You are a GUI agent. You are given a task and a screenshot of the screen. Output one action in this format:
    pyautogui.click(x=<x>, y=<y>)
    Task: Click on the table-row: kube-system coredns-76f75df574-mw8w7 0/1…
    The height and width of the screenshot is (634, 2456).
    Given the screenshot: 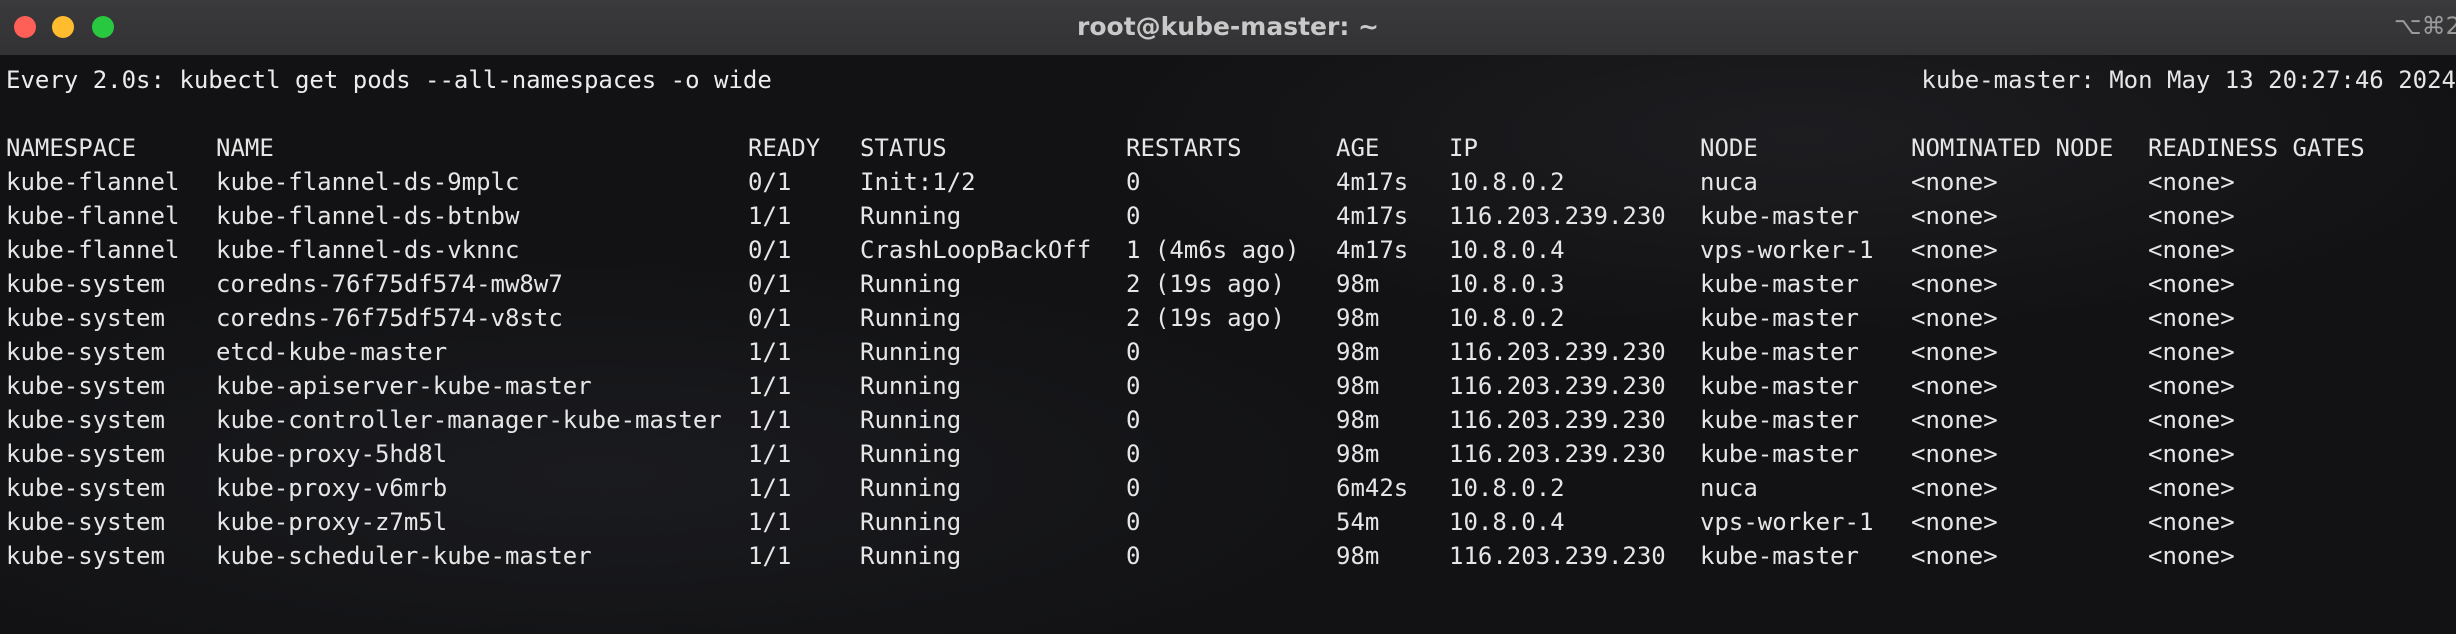 What is the action you would take?
    pyautogui.click(x=1228, y=284)
    